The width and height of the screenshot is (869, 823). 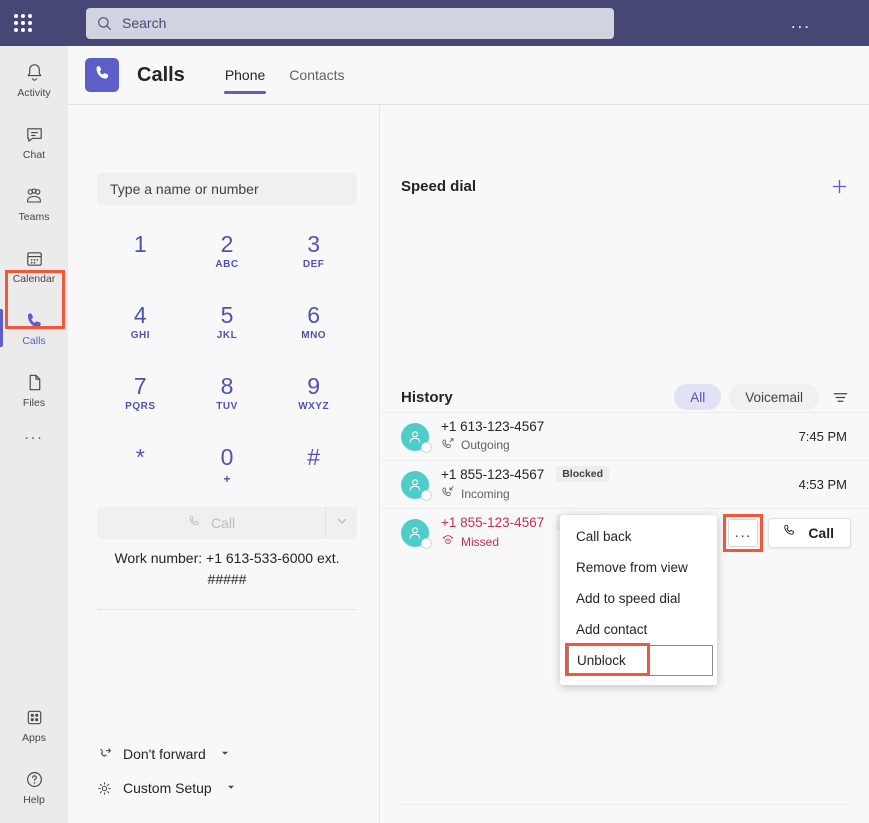 I want to click on caret-down-icon, so click(x=231, y=788).